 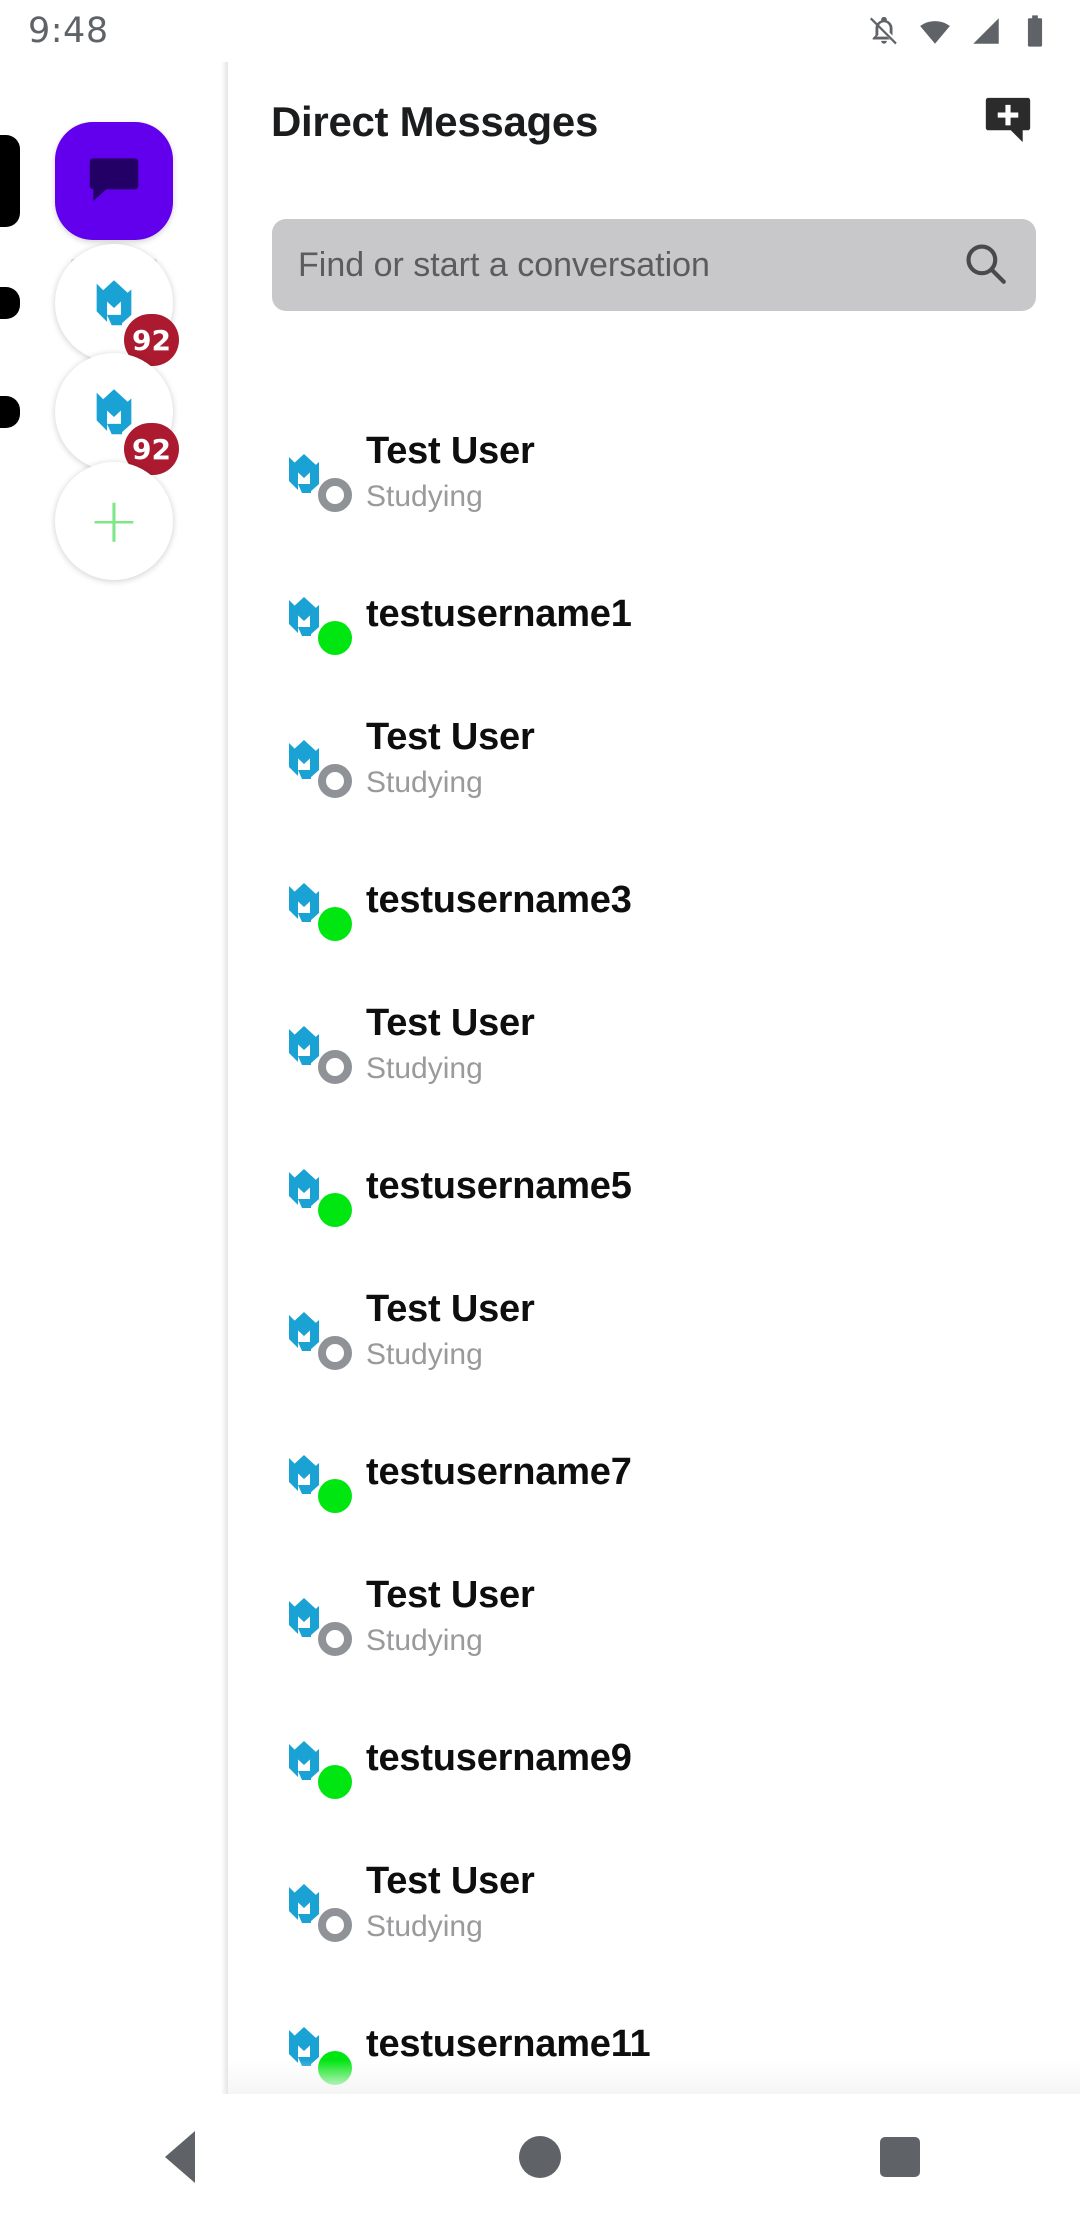 I want to click on home-circle-icon, so click(x=540, y=2157).